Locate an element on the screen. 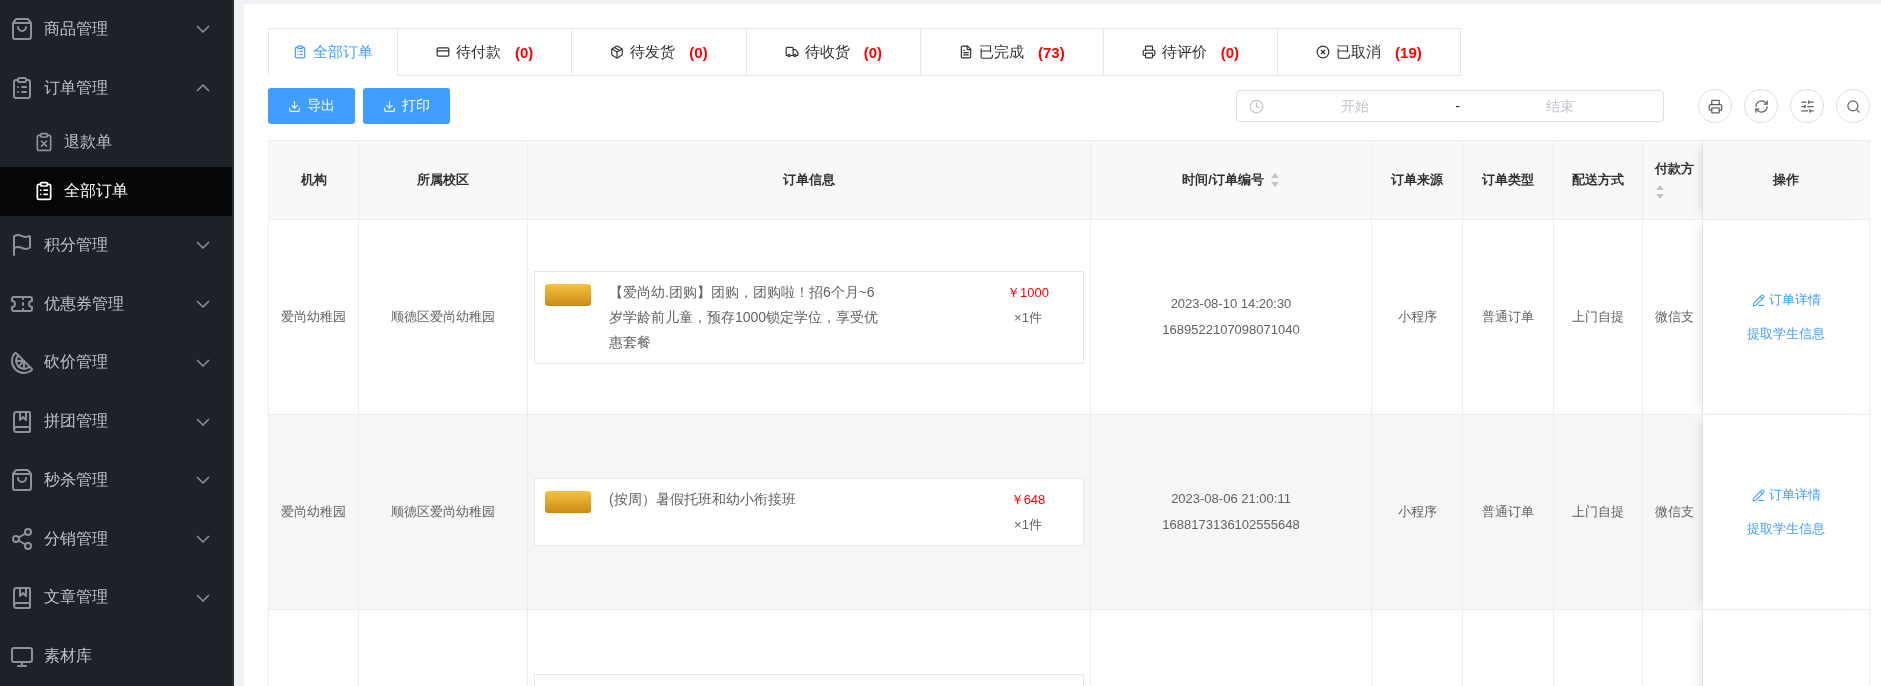 The width and height of the screenshot is (1881, 686). table-cell-text: 1688173136102555648 is located at coordinates (1231, 525).